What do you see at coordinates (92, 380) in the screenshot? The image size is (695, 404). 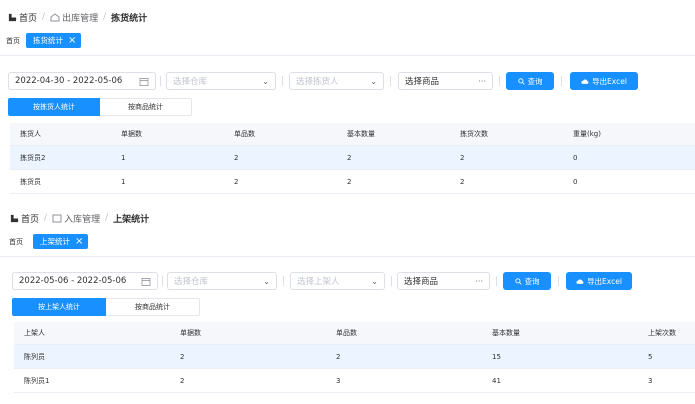 I see `table-cell: 陈列员1` at bounding box center [92, 380].